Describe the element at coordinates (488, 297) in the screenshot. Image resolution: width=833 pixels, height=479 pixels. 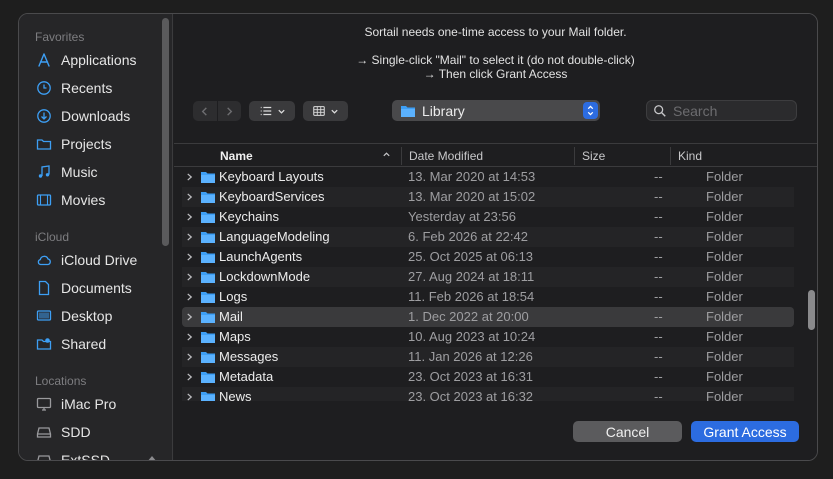
I see `table-row: Logs 11. Feb 2026 at 18:54 -- Folder` at that location.